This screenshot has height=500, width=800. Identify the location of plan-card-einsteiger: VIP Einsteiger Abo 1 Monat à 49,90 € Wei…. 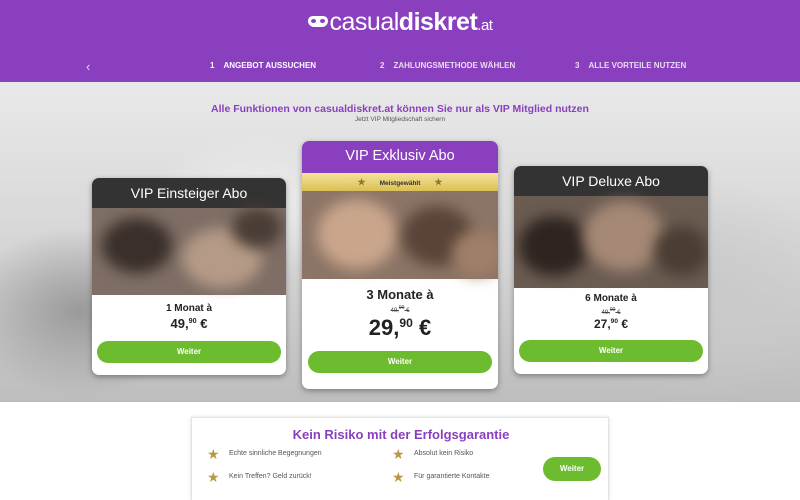
(189, 276).